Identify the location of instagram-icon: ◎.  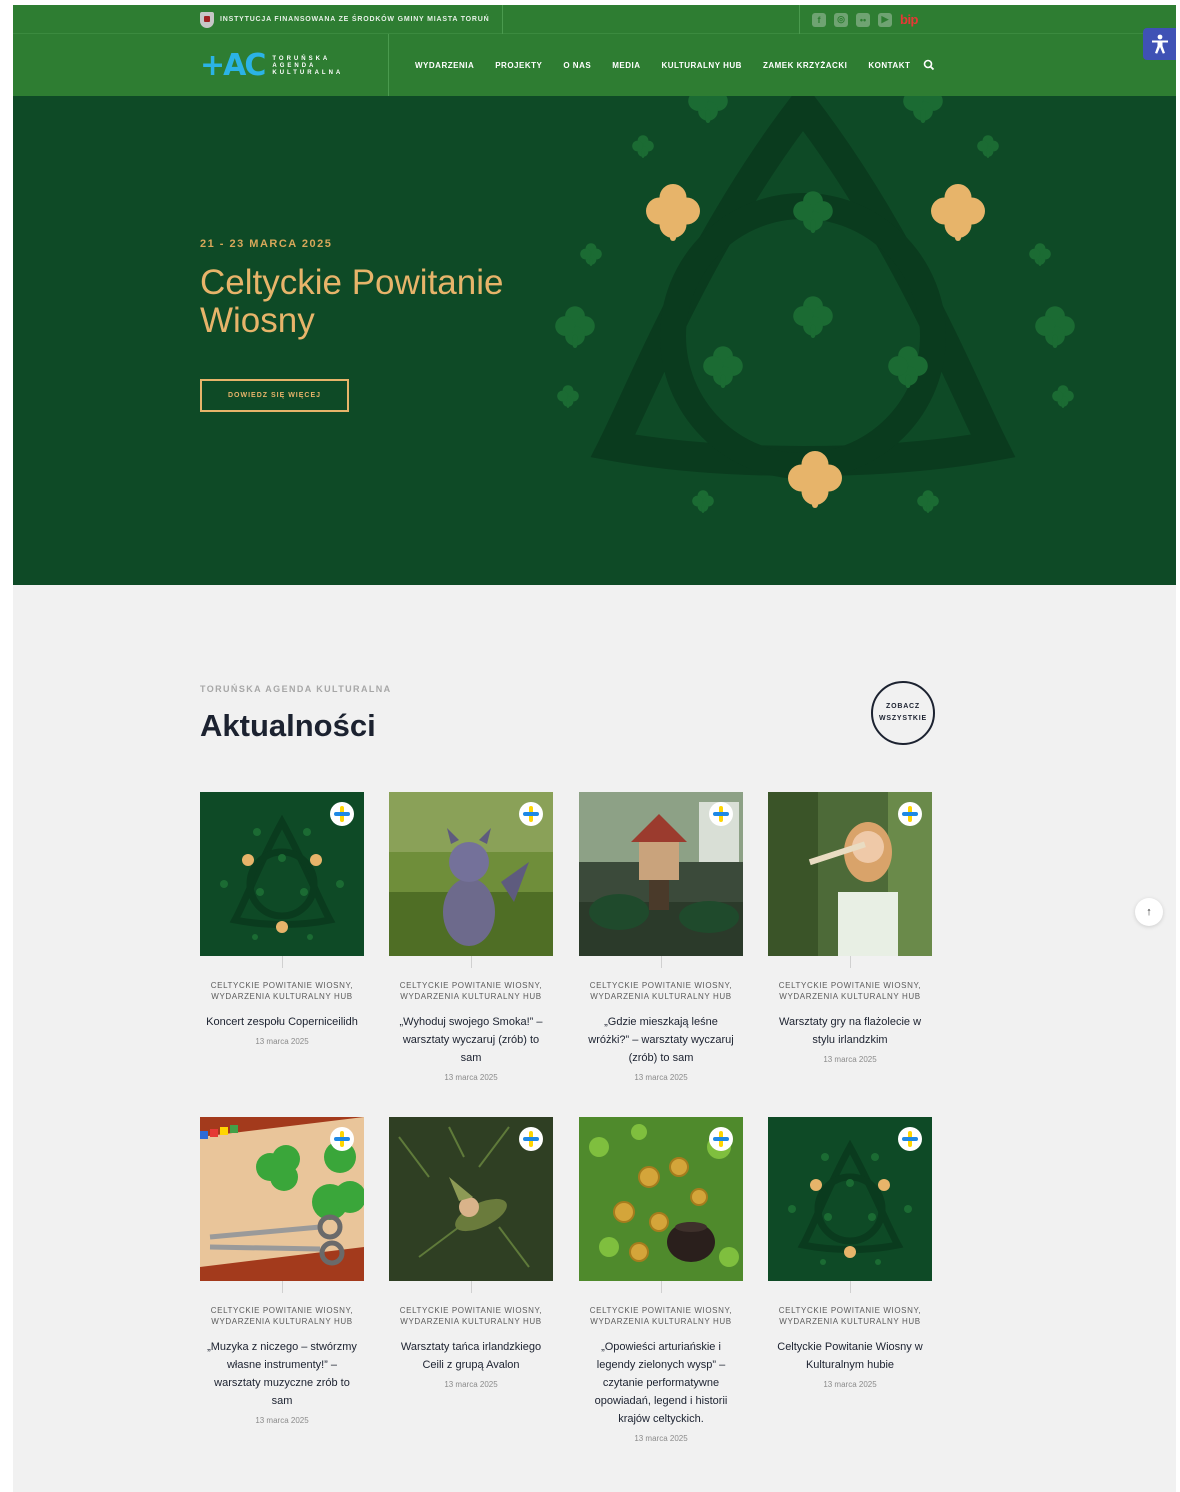
(841, 19).